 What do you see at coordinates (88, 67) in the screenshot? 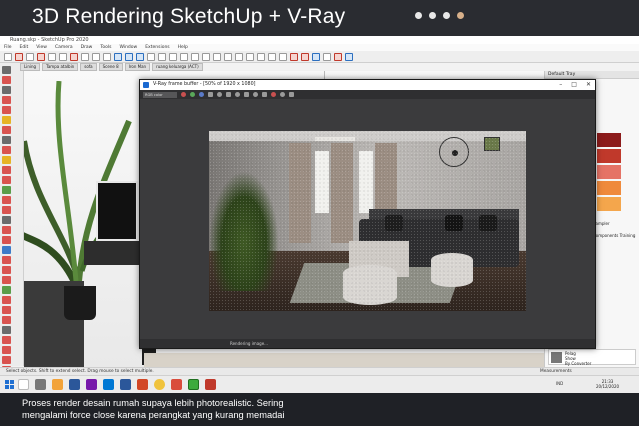
I see `scene-tab-3: sofa` at bounding box center [88, 67].